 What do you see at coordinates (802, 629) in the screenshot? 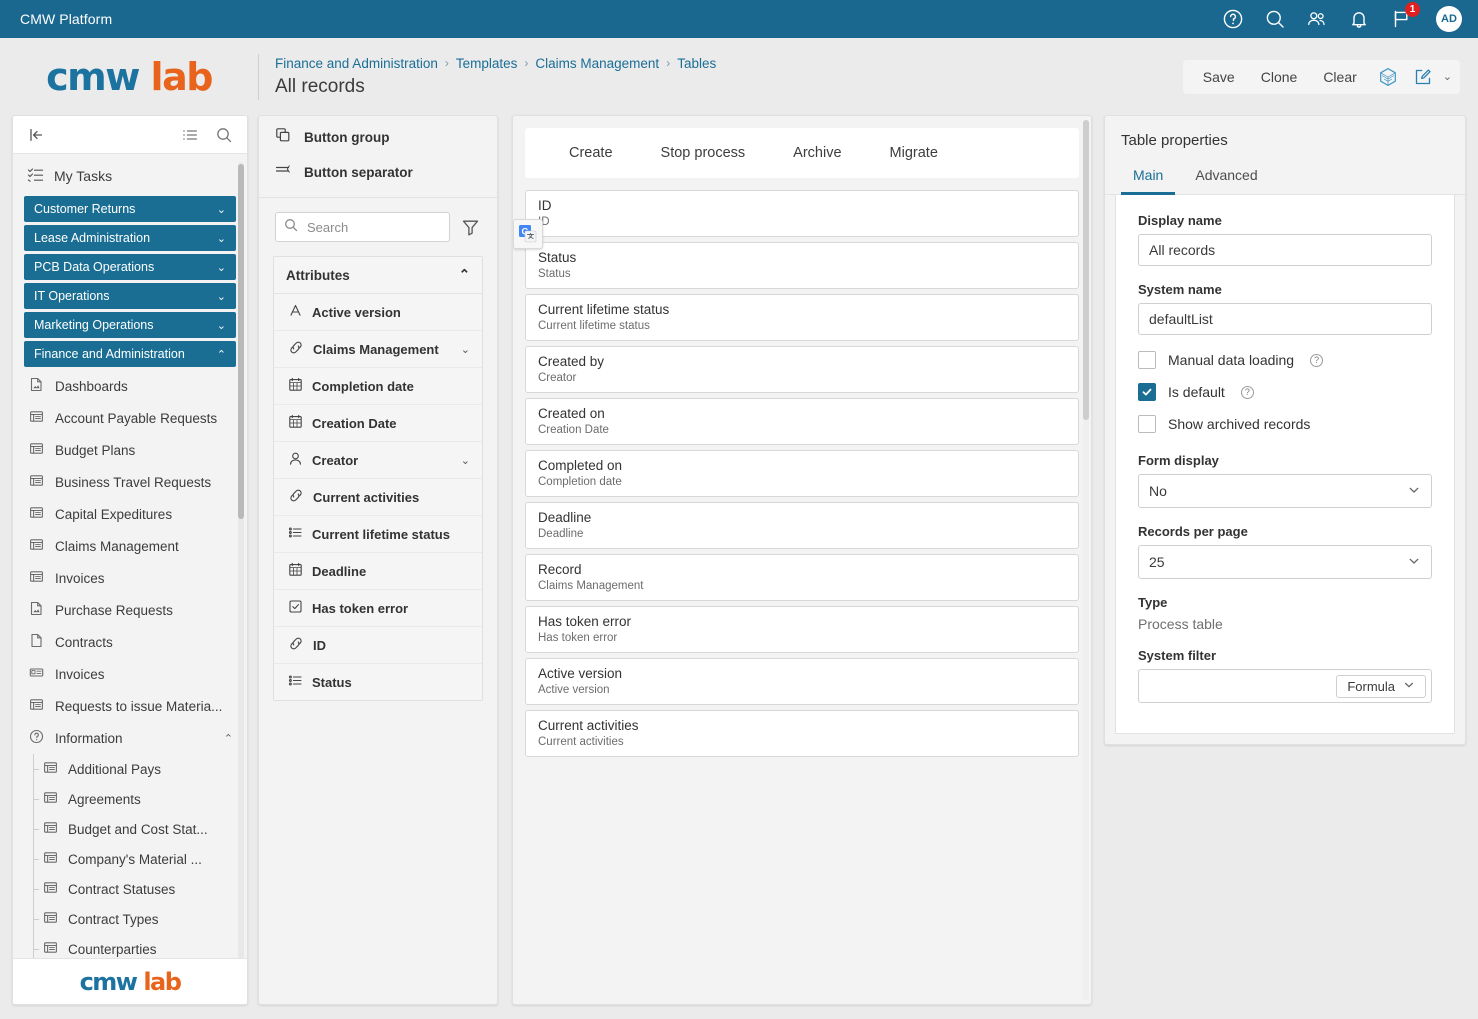
I see `canvas-field-row: Has token error Has token error` at bounding box center [802, 629].